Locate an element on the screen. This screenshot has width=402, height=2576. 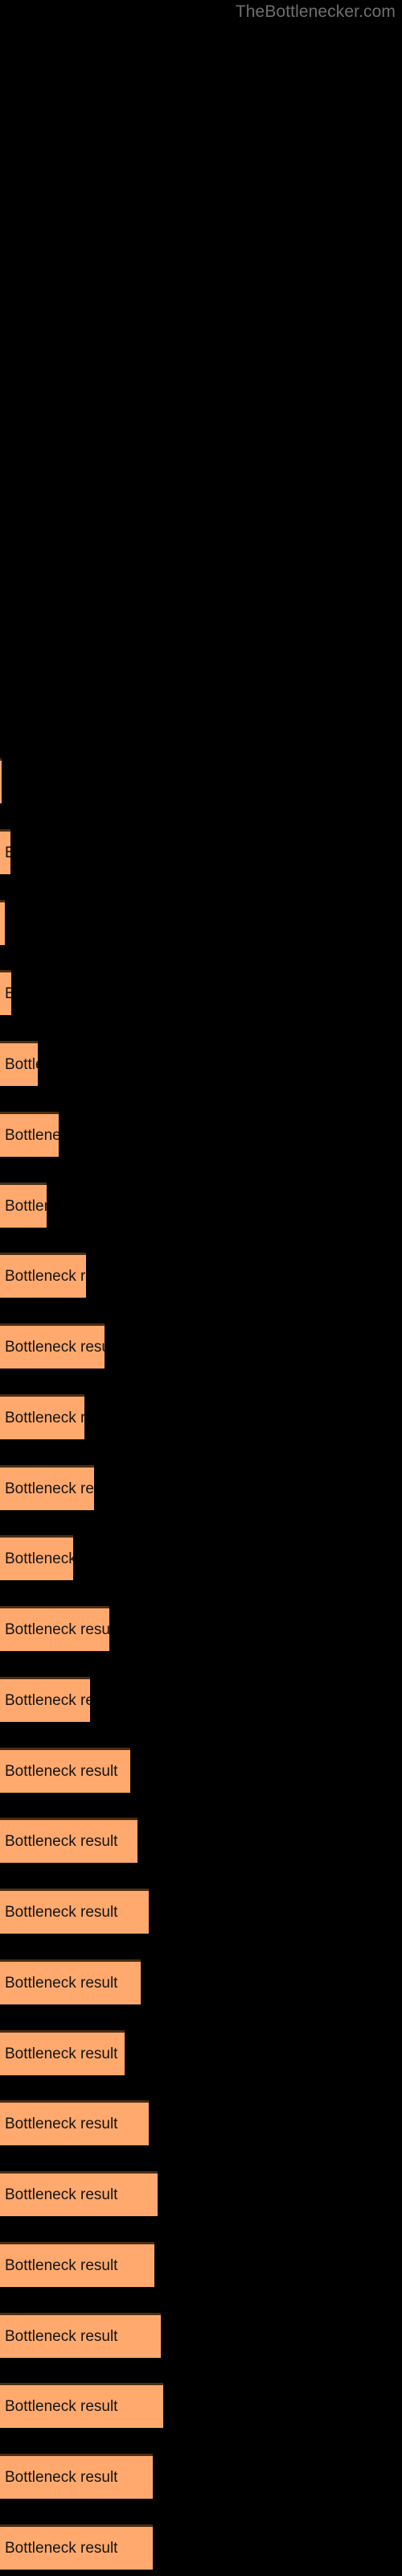
bar-12: Bottleneck result is located at coordinates (36, 1557).